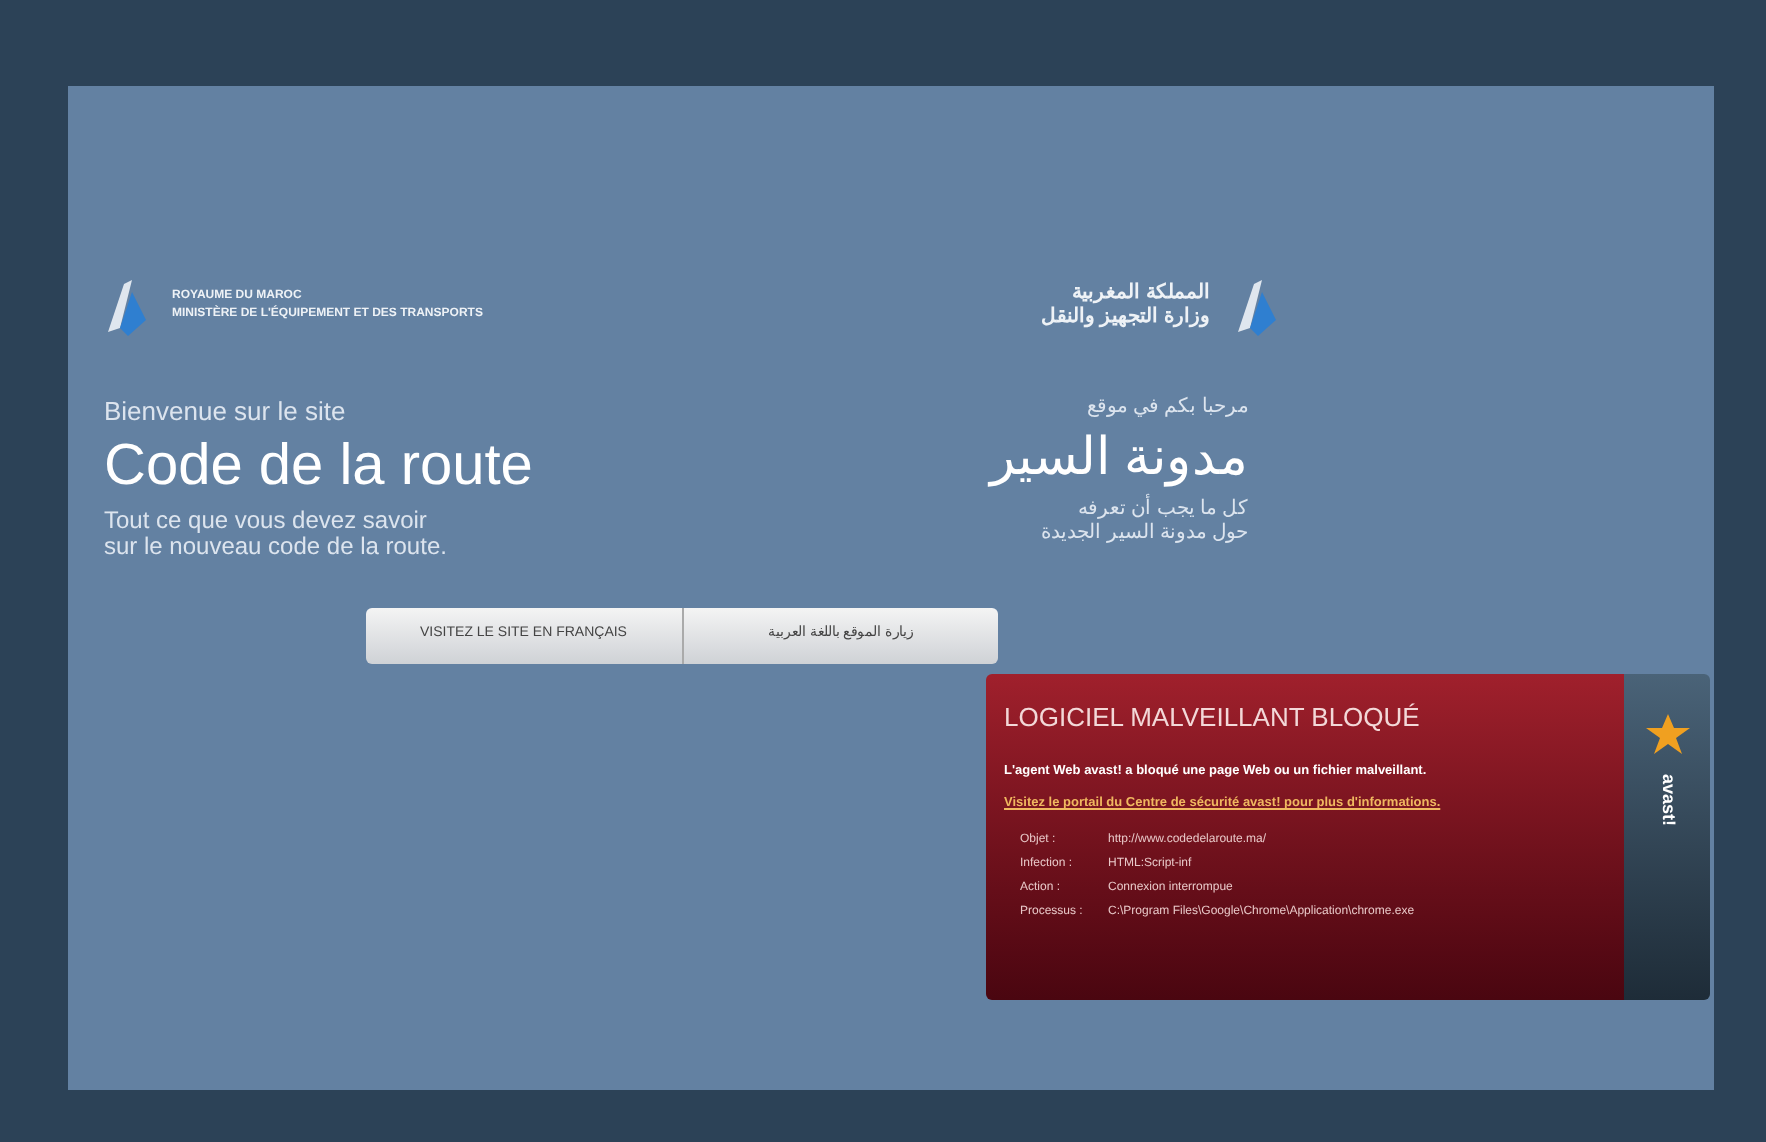 The width and height of the screenshot is (1766, 1142). I want to click on star-logo-icon, so click(1667, 734).